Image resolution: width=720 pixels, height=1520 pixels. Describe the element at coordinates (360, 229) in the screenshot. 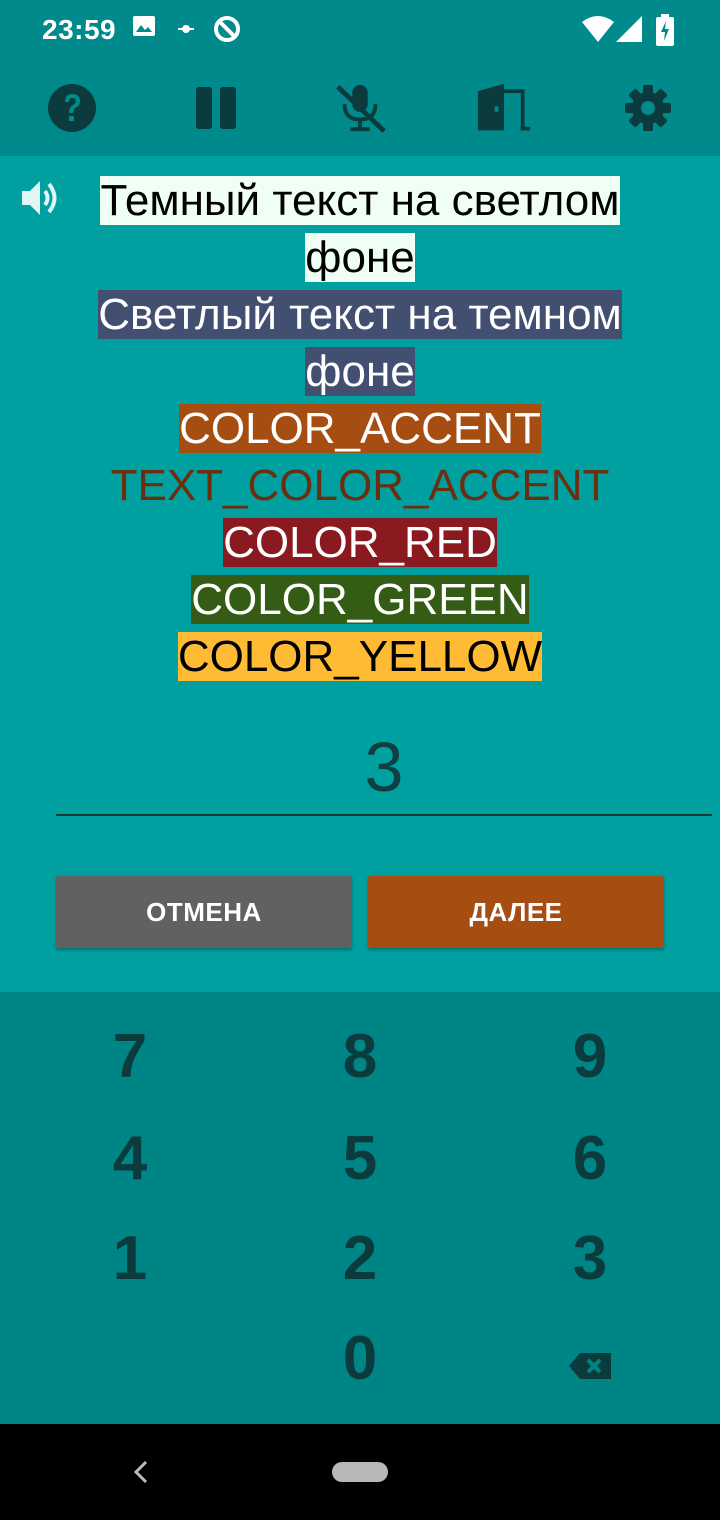

I see `dark-on-light-text: Темный текст на светлом фоне` at that location.